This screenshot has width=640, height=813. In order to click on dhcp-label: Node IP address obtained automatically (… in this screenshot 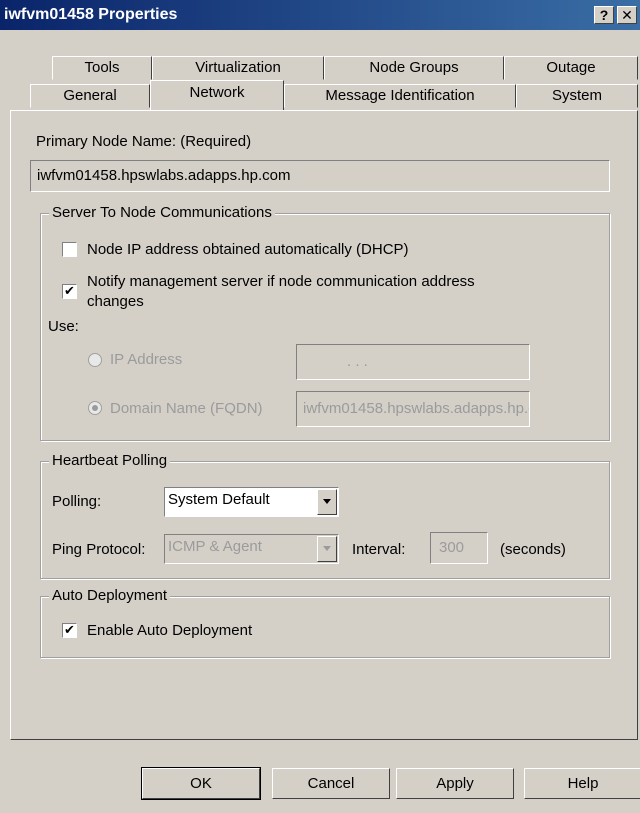, I will do `click(248, 249)`.